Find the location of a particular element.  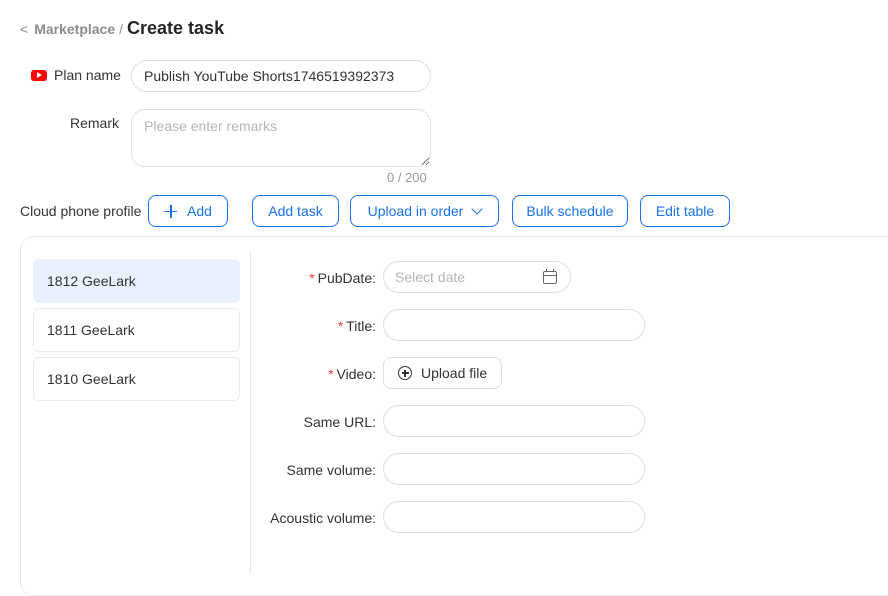

add-button-label: Add is located at coordinates (199, 211).